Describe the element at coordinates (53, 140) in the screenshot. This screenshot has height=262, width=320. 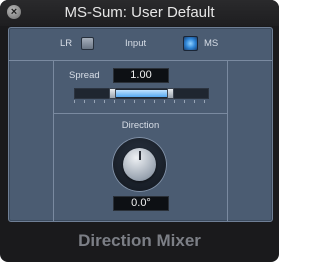
I see `left-divider` at that location.